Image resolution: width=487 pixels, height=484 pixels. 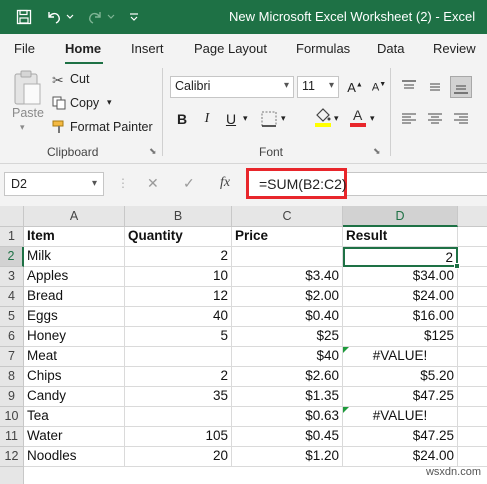 I want to click on row-header: 3, so click(x=12, y=277).